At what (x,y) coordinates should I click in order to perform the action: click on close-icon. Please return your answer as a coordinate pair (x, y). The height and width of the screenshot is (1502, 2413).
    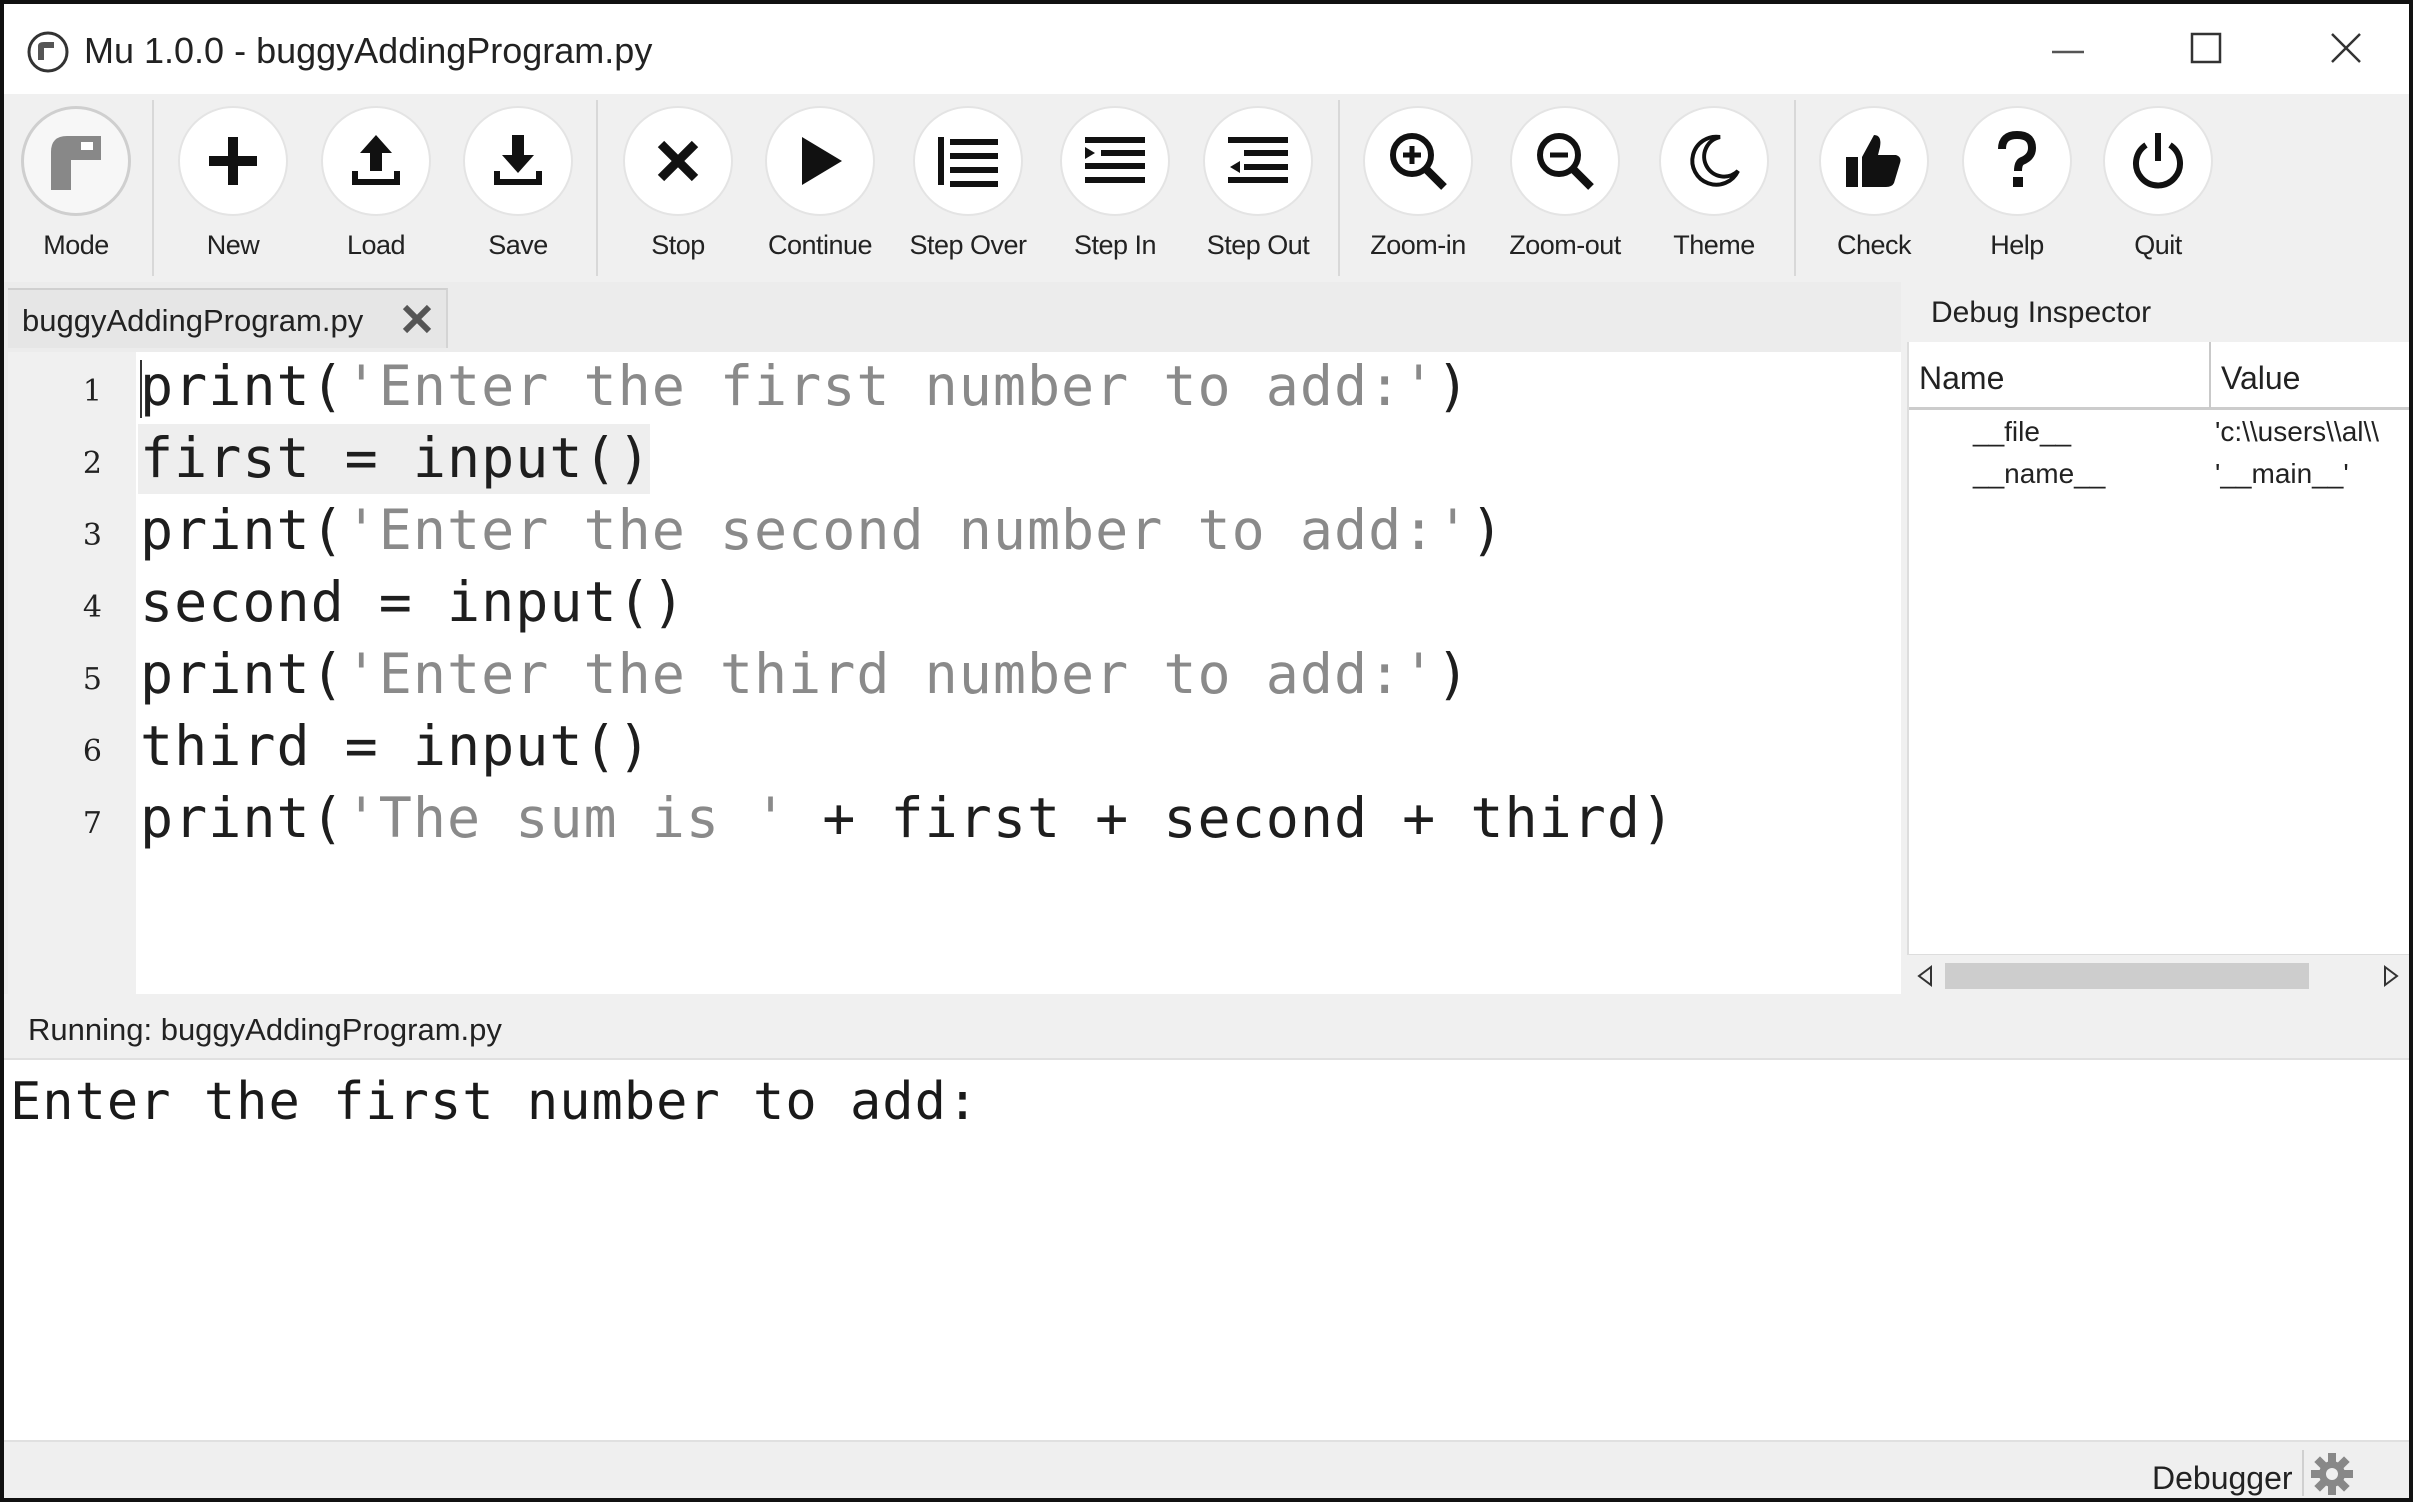
    Looking at the image, I should click on (2346, 48).